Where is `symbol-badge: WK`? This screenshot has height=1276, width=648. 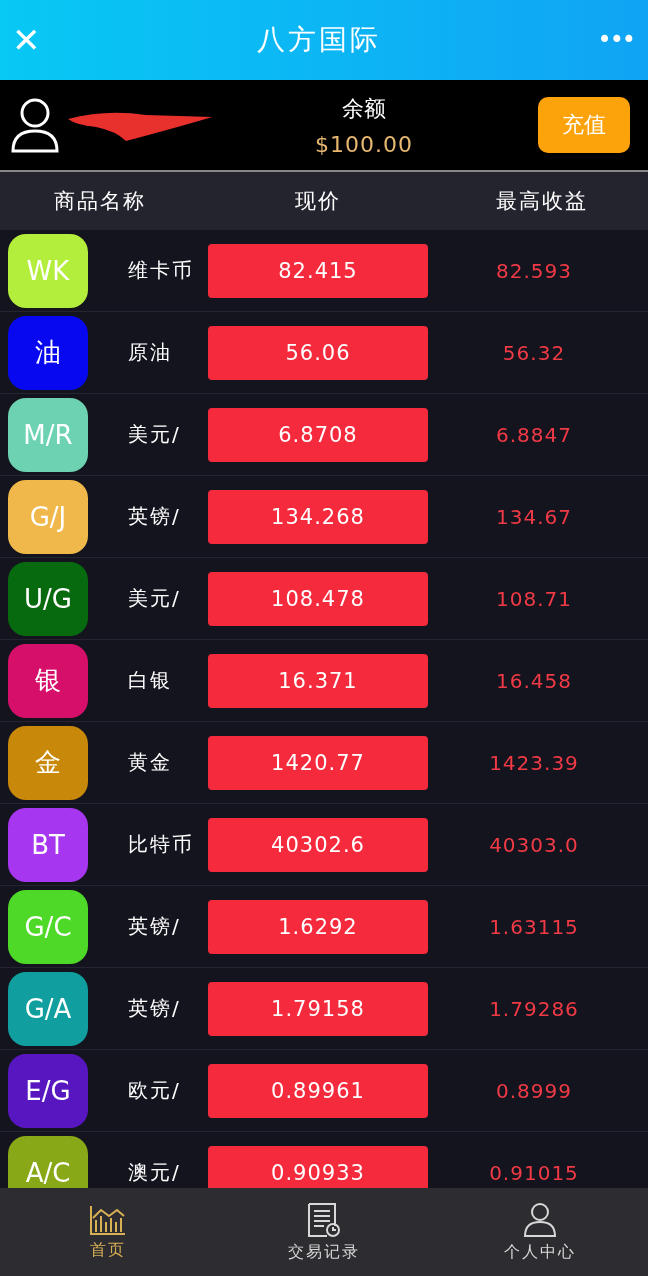 symbol-badge: WK is located at coordinates (48, 270).